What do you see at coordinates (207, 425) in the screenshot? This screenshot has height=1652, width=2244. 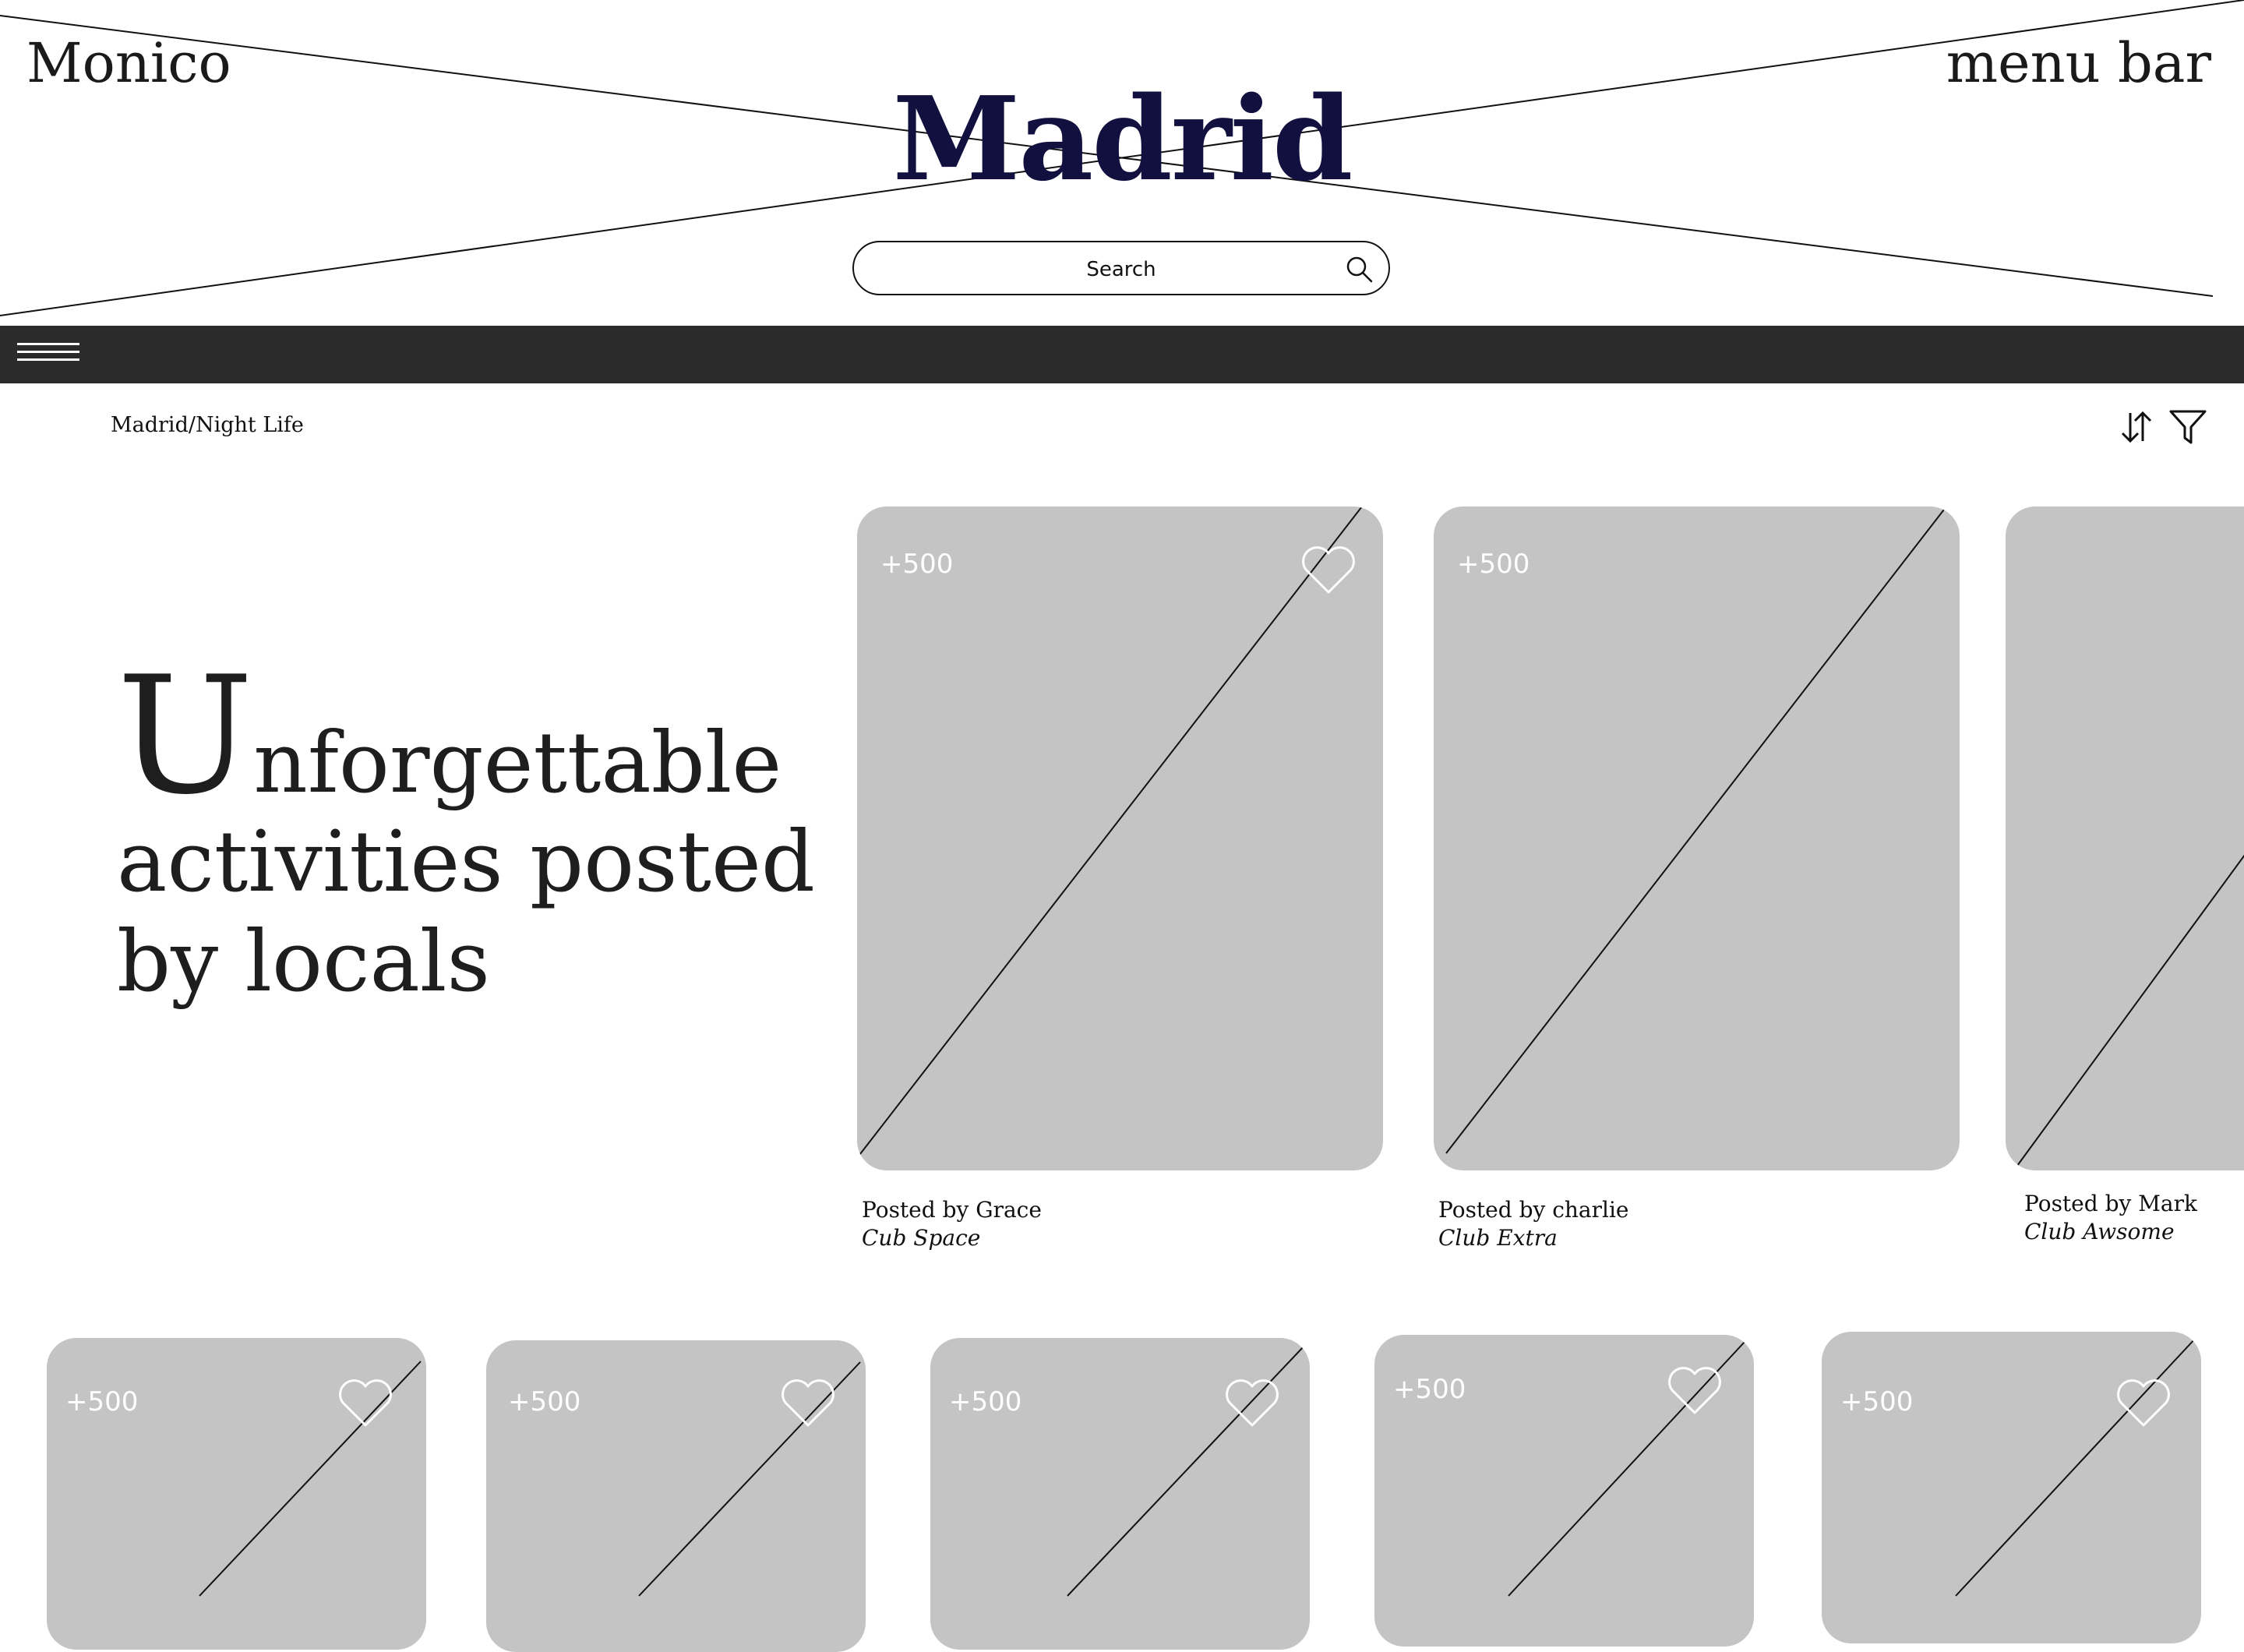 I see `breadcrumb: Madrid/Night Life` at bounding box center [207, 425].